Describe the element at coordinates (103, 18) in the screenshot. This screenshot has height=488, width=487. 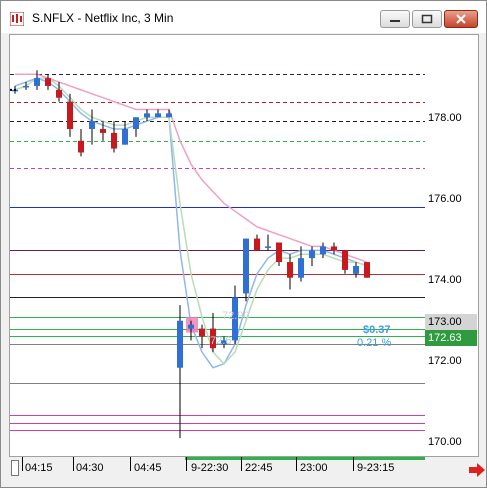
I see `window-title: S.NFLX - Netflix Inc, 3 Min` at that location.